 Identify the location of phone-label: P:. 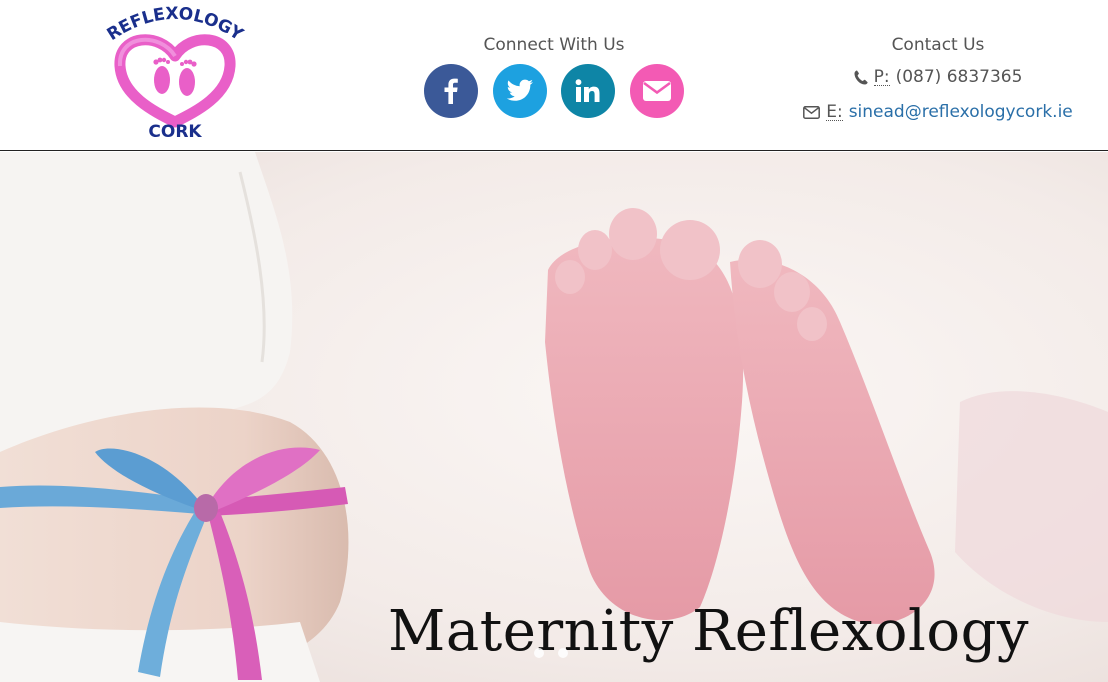
(881, 76).